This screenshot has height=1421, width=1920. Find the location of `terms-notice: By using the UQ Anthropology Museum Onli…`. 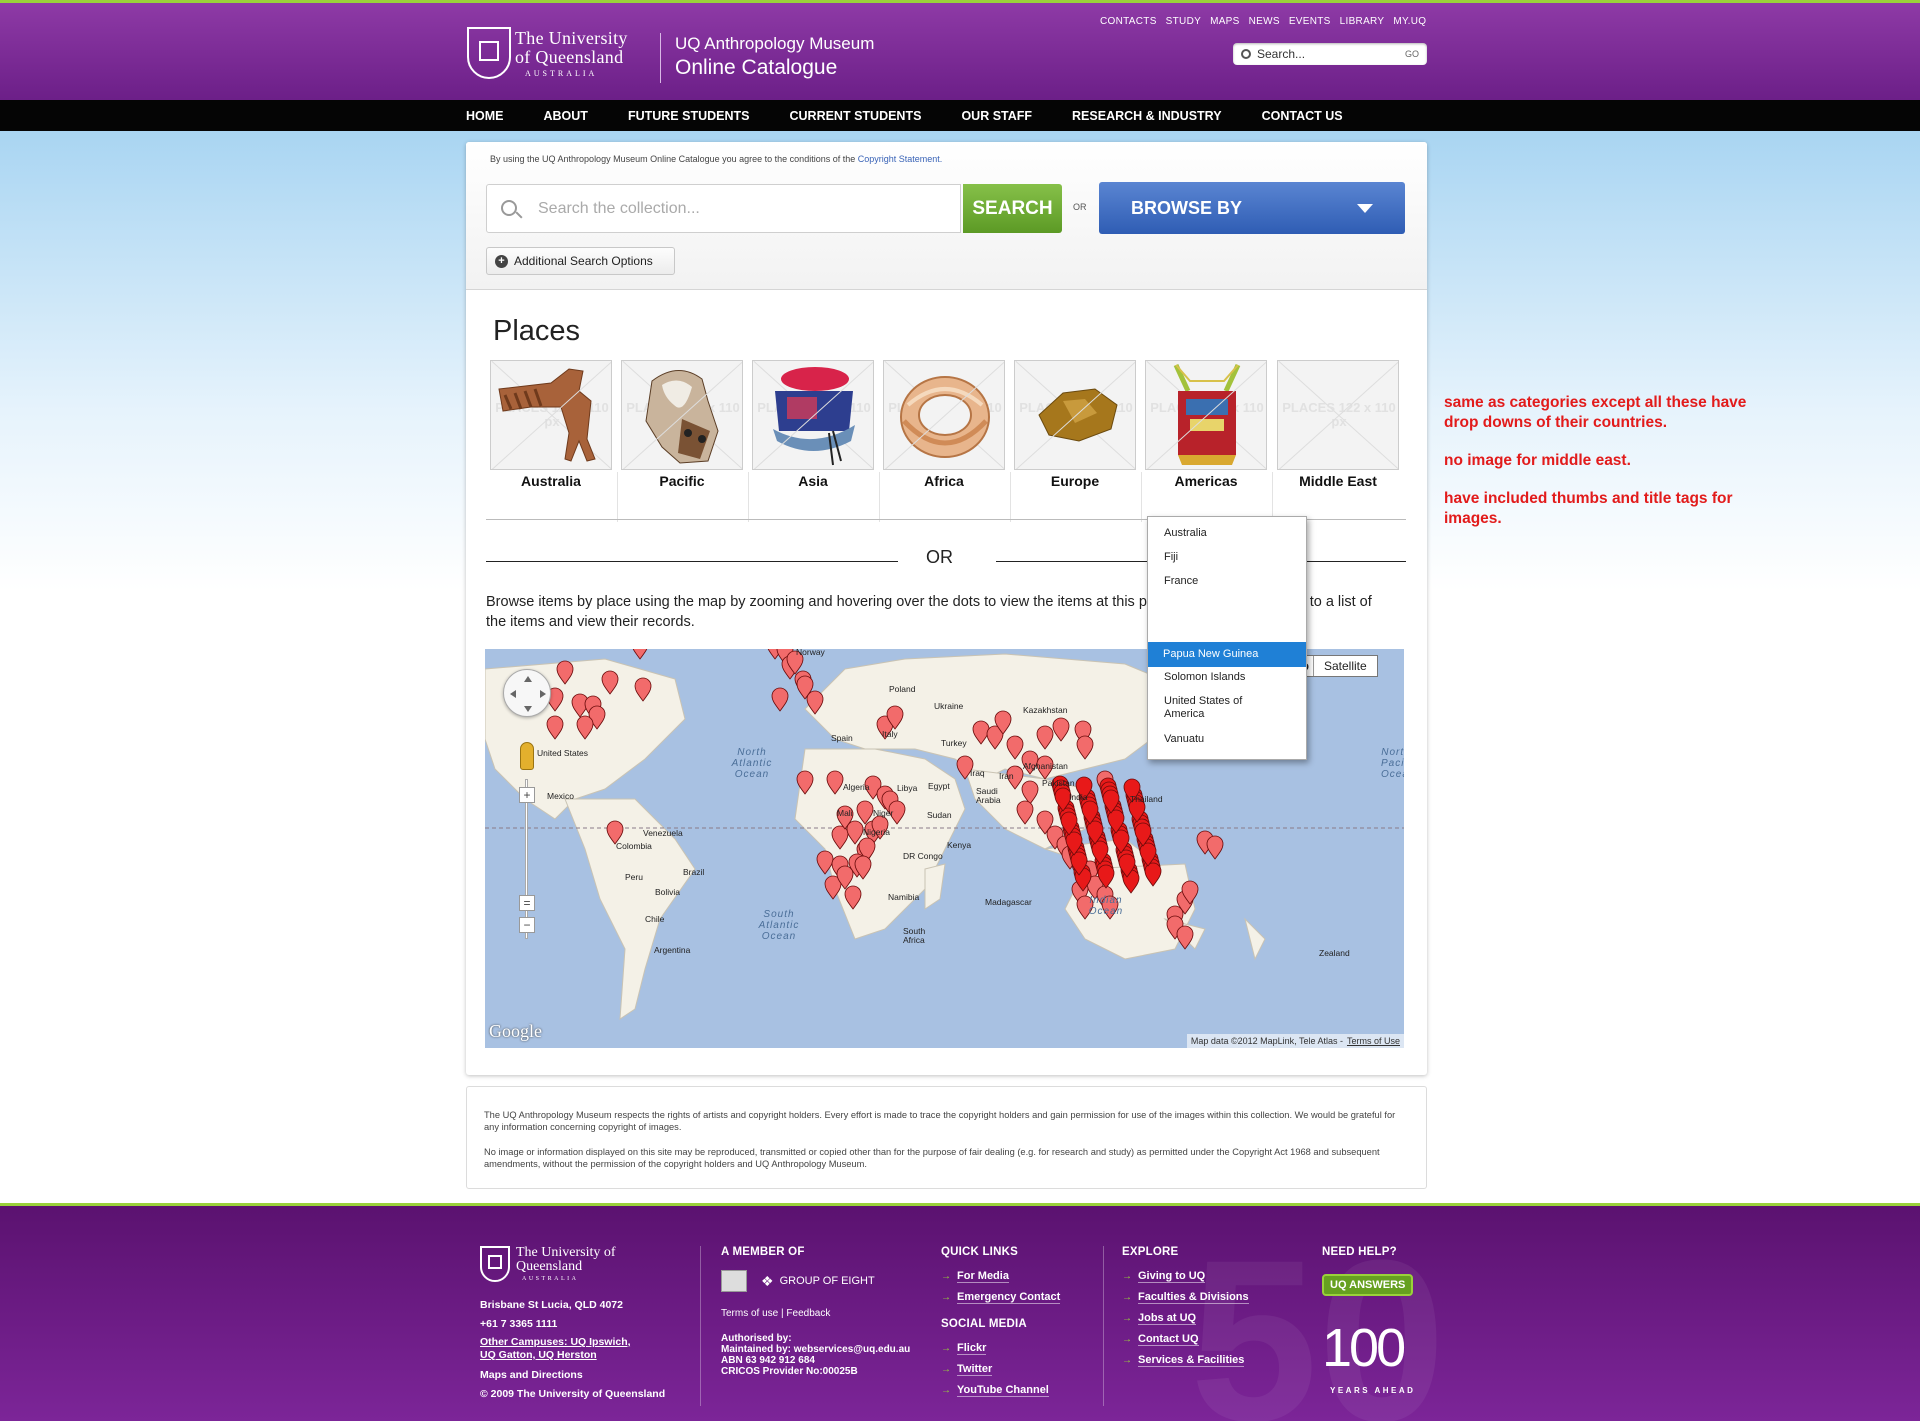

terms-notice: By using the UQ Anthropology Museum Onli… is located at coordinates (716, 159).